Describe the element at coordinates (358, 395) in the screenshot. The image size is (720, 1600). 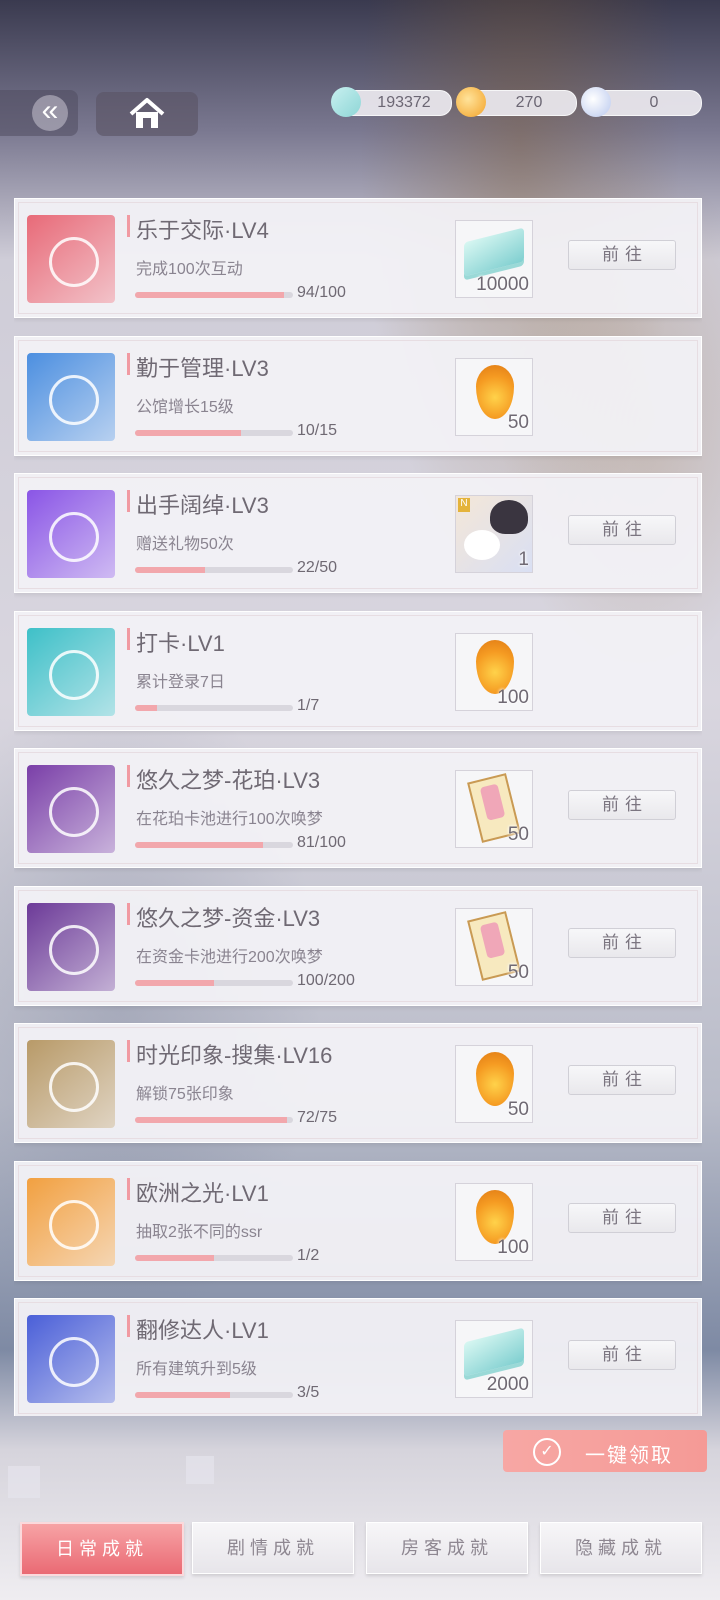
I see `achievement-card: 勤于管理·LV3 公馆增长15级 10/15 50` at that location.